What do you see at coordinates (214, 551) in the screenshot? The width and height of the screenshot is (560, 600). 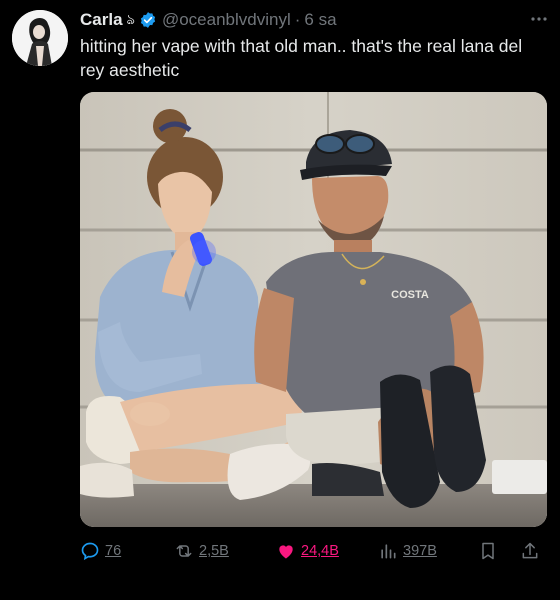 I see `retweet-count: 2,5B` at bounding box center [214, 551].